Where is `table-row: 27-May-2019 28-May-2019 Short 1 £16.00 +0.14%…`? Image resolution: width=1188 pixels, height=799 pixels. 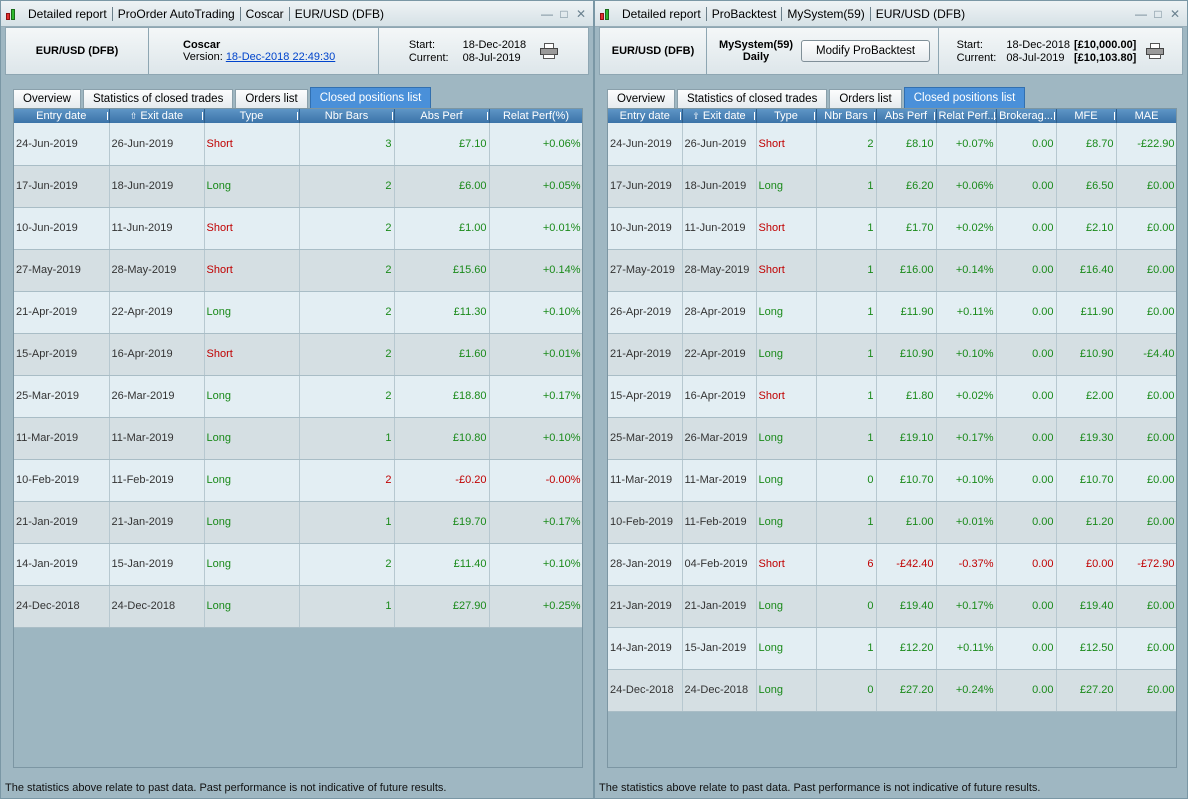
table-row: 27-May-2019 28-May-2019 Short 1 £16.00 +0.14%… is located at coordinates (892, 270).